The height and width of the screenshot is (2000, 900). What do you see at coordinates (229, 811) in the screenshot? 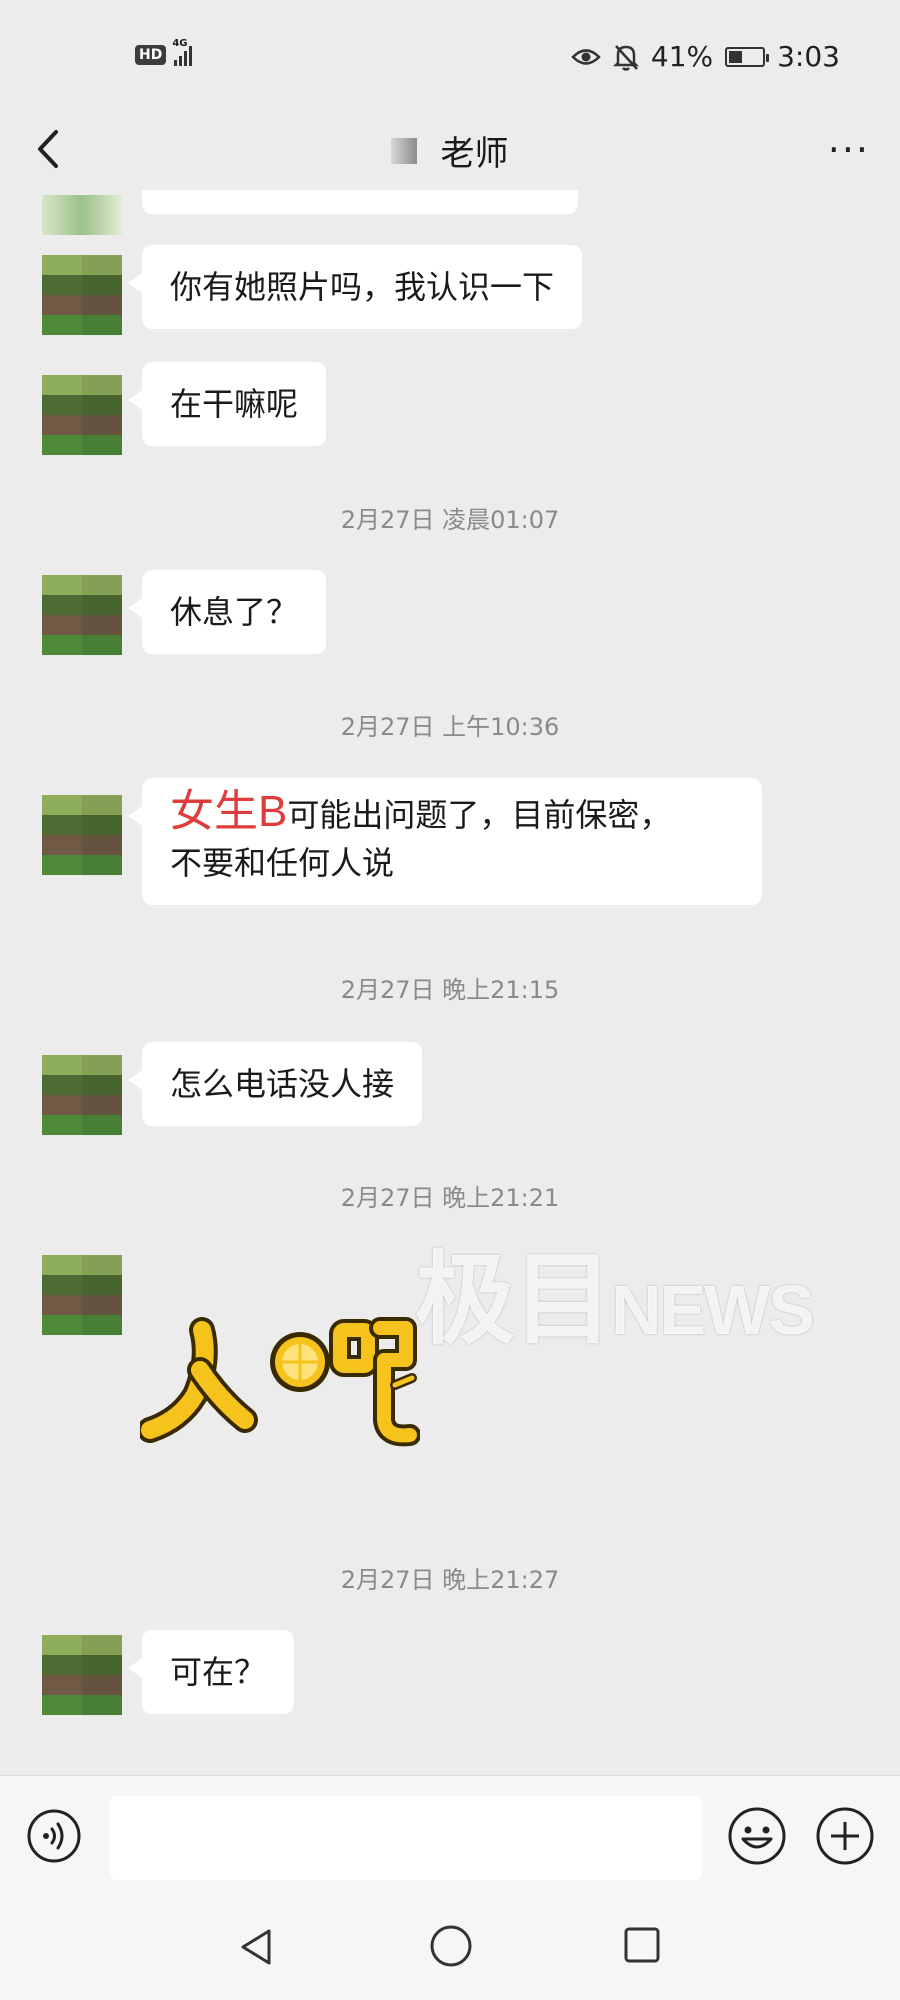
I see `annotation-label: 女生B` at bounding box center [229, 811].